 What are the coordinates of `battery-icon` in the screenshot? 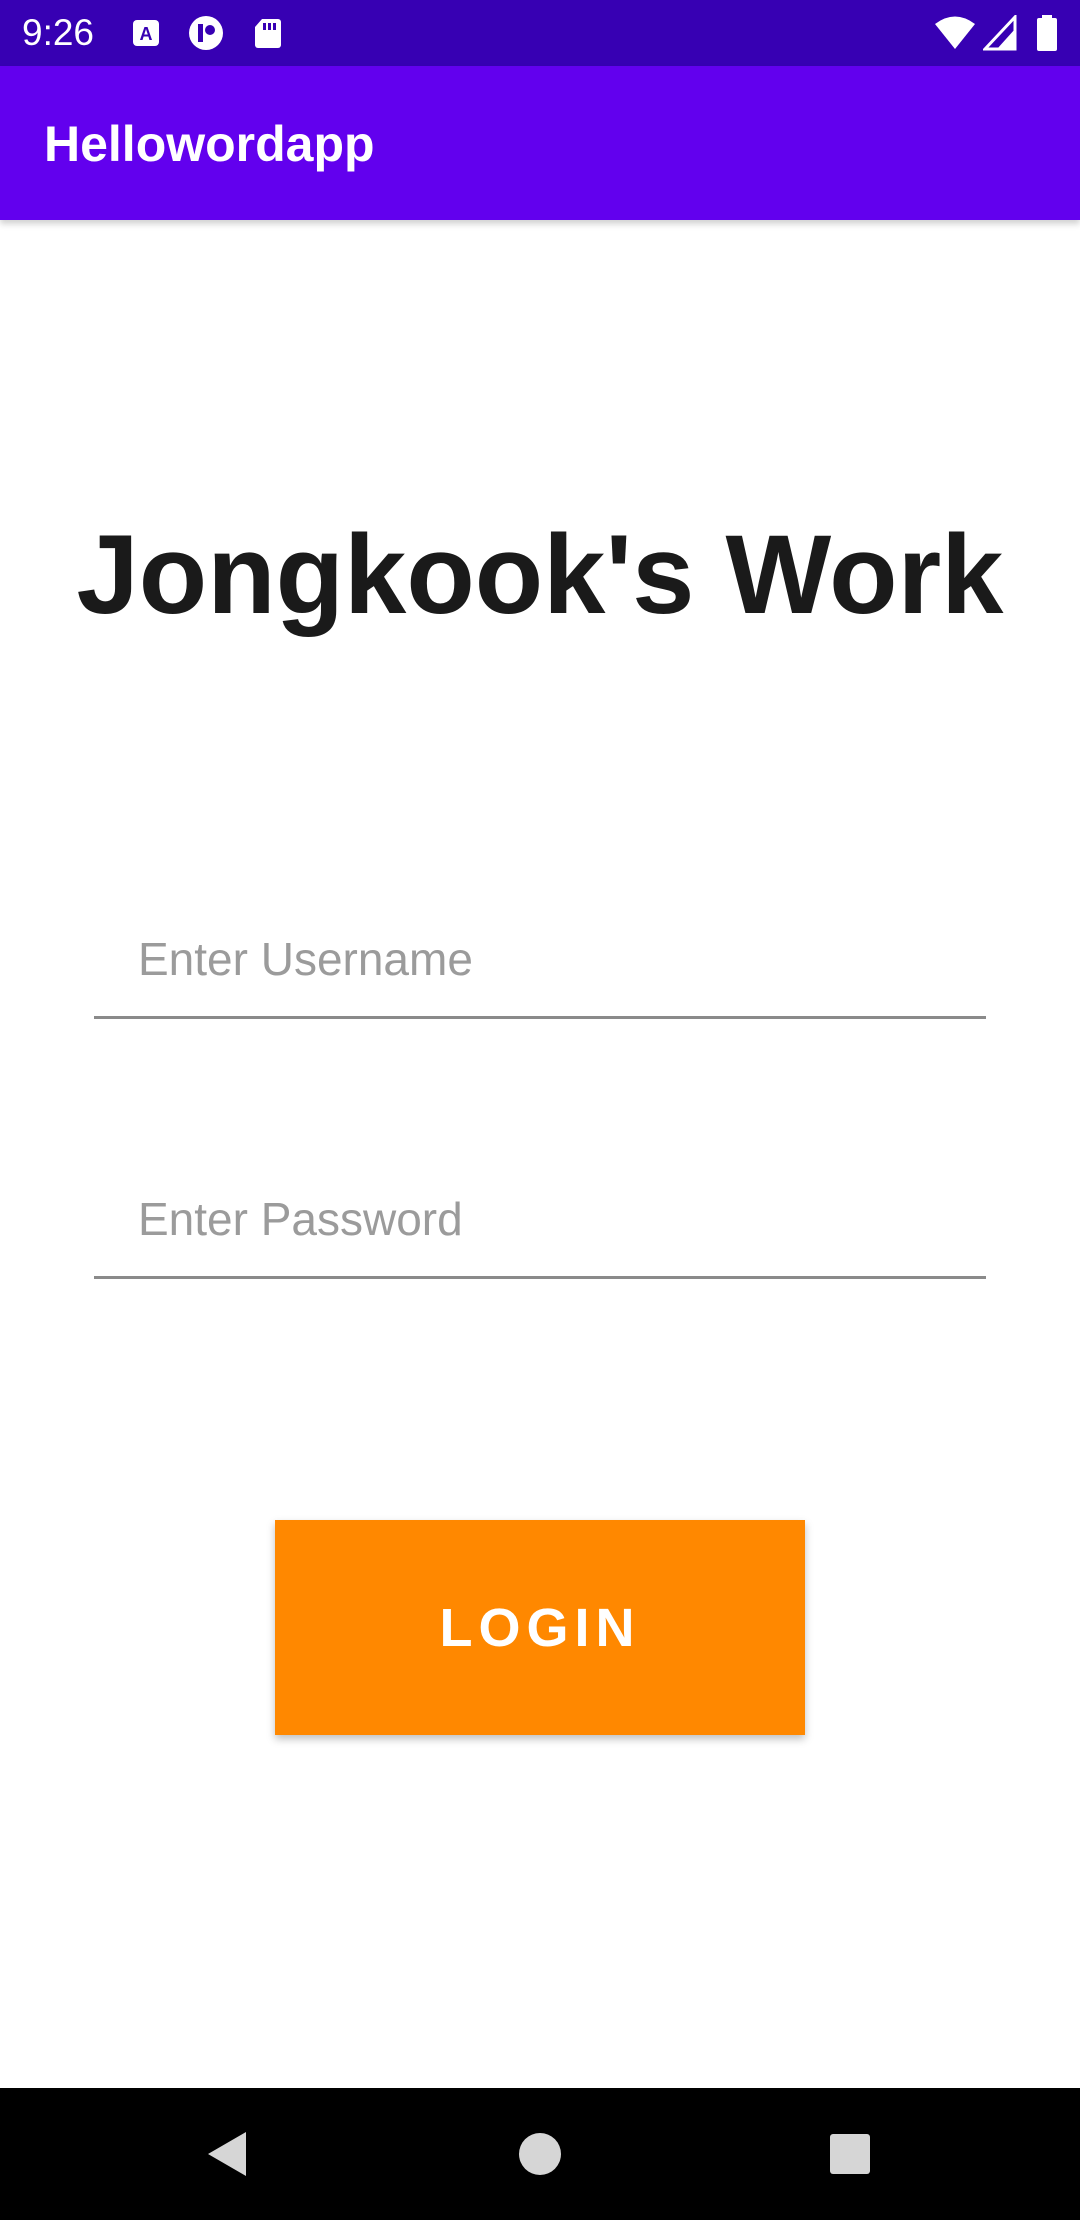 It's located at (1047, 33).